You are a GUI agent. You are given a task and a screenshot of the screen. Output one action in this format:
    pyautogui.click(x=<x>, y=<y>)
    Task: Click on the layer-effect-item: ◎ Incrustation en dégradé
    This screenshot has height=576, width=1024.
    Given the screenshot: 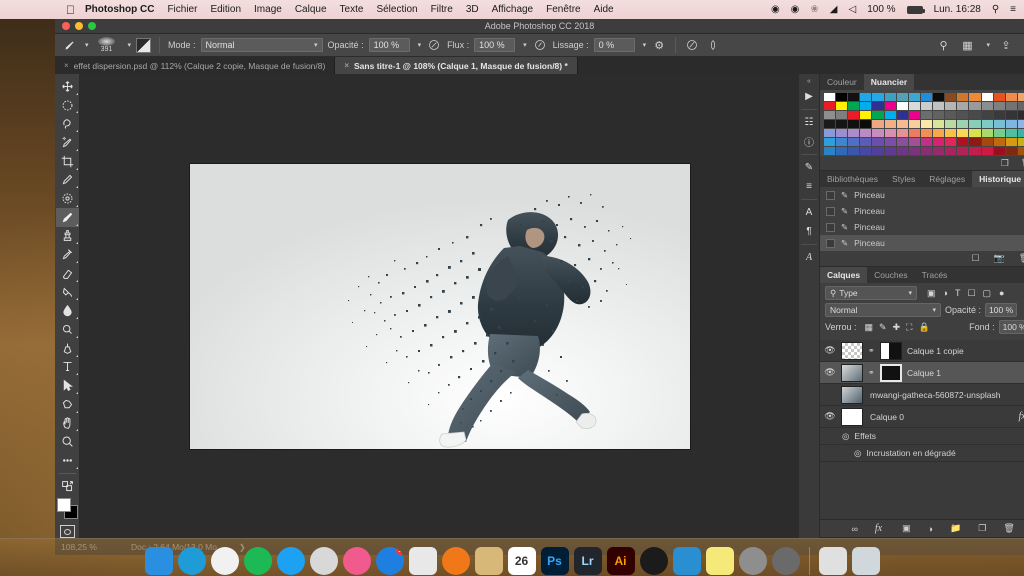 What is the action you would take?
    pyautogui.click(x=922, y=453)
    